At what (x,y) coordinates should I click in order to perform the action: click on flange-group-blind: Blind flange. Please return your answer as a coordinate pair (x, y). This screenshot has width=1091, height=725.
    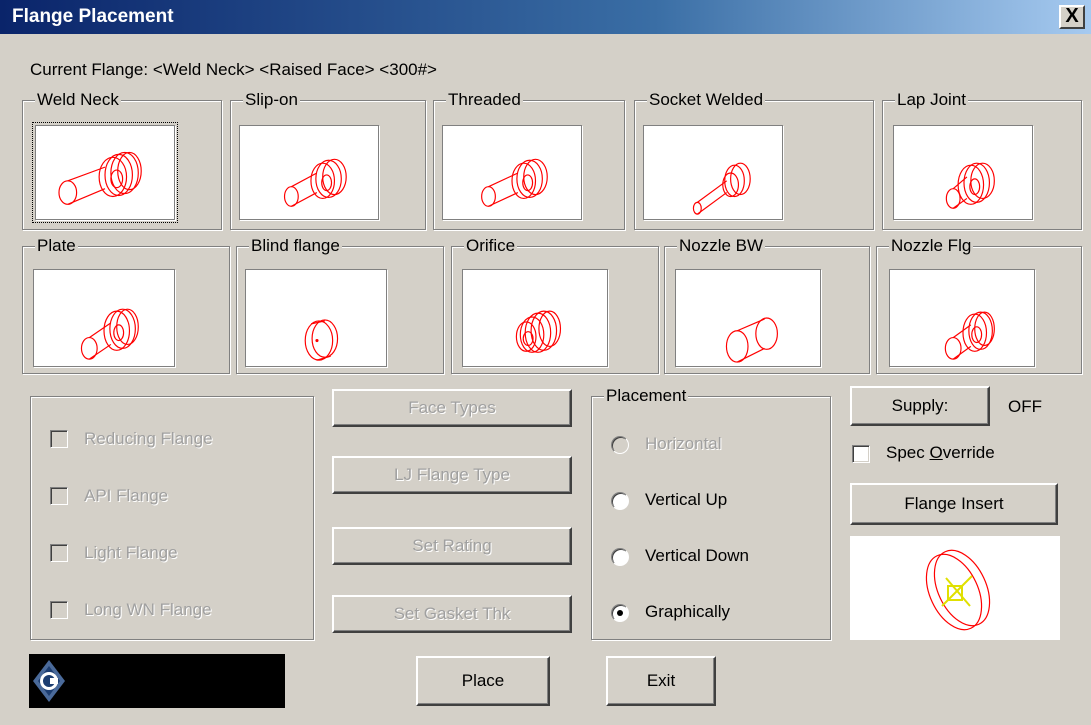
    Looking at the image, I should click on (340, 305).